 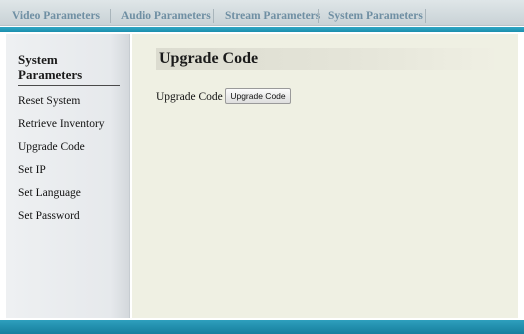 What do you see at coordinates (166, 16) in the screenshot?
I see `tab-audio-parameters: Audio Parameters` at bounding box center [166, 16].